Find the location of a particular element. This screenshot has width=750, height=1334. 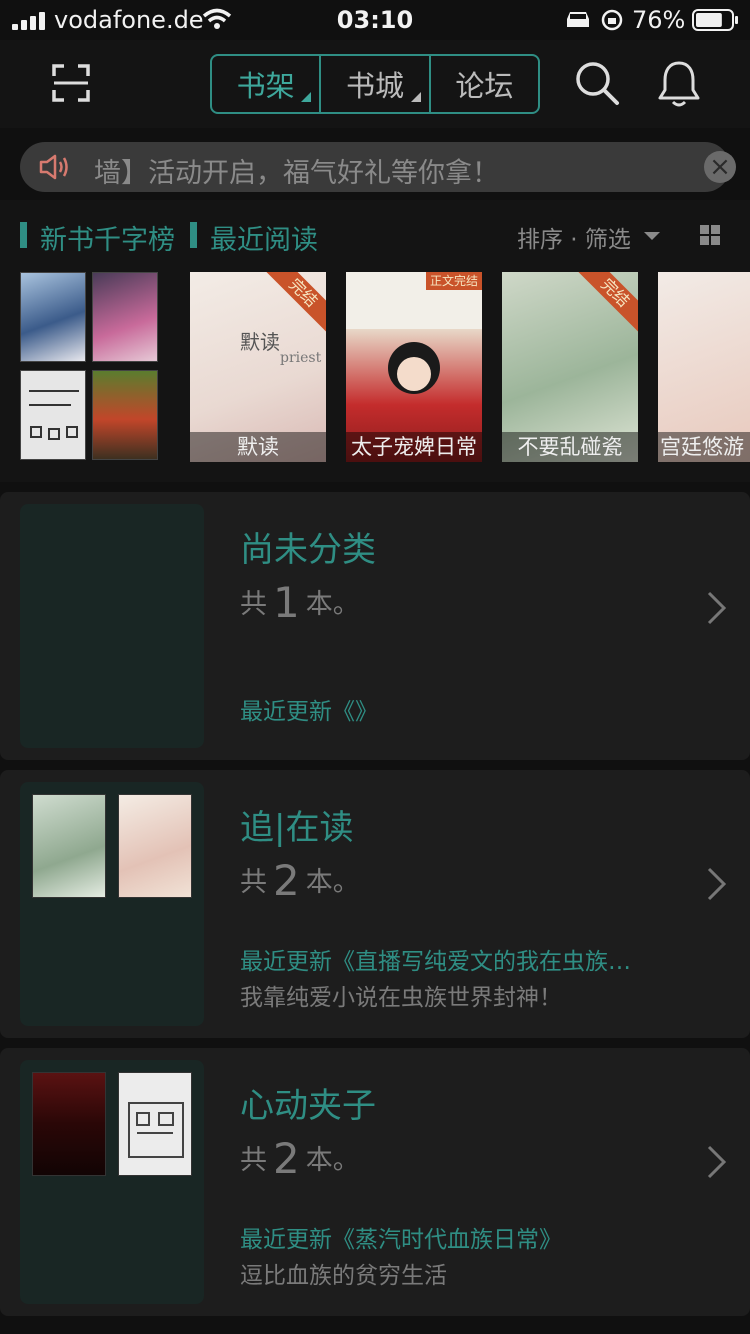

message-bell-icon is located at coordinates (679, 84).